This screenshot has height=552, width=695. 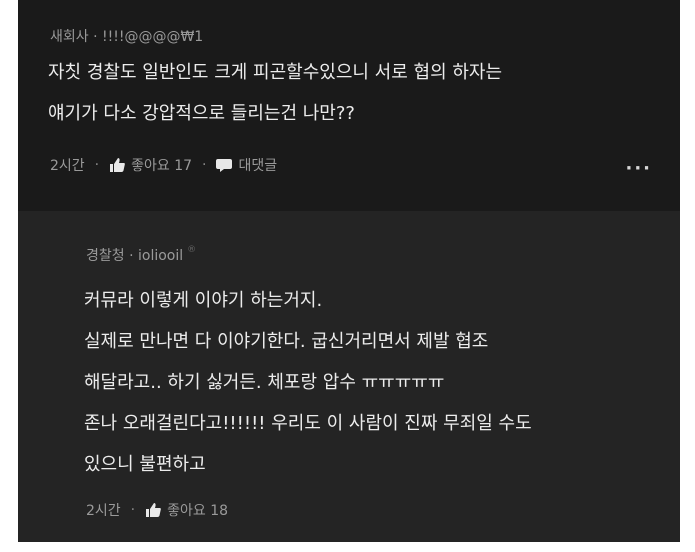 I want to click on more-options-button: ···, so click(x=638, y=168).